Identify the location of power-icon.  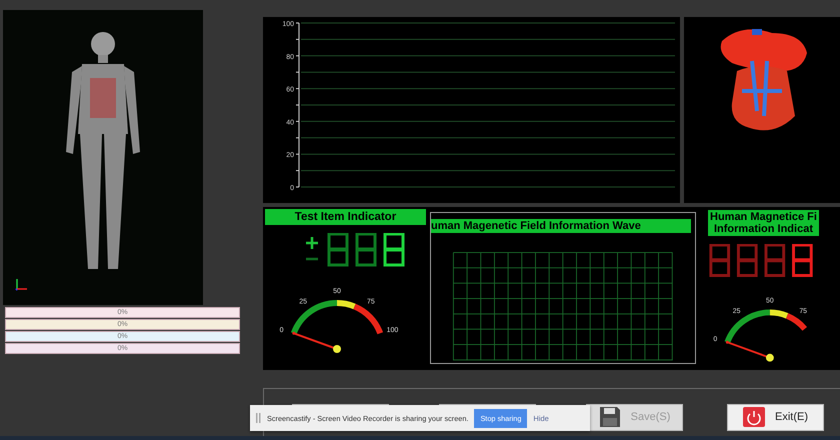
(754, 417).